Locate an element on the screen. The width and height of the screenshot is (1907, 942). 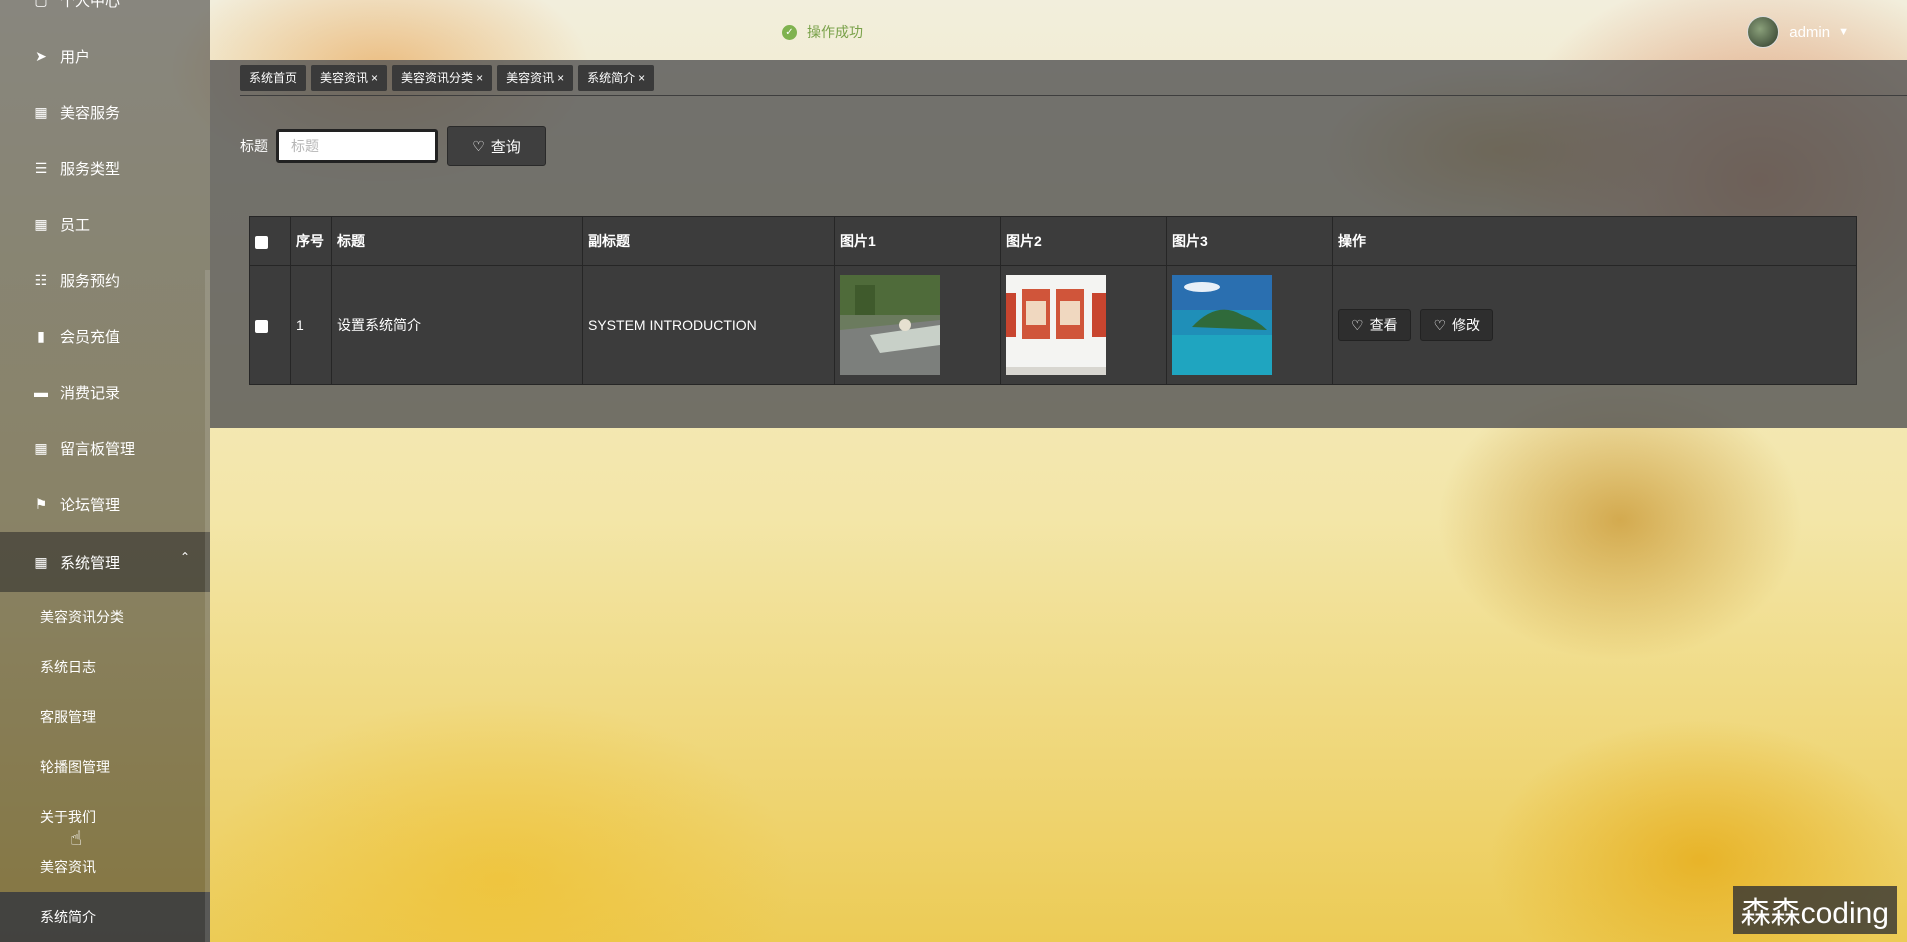
tab-bar: 系统首页 美容资讯 × 美容资讯分类 × 美容资讯 × 系统简介 × is located at coordinates (447, 78).